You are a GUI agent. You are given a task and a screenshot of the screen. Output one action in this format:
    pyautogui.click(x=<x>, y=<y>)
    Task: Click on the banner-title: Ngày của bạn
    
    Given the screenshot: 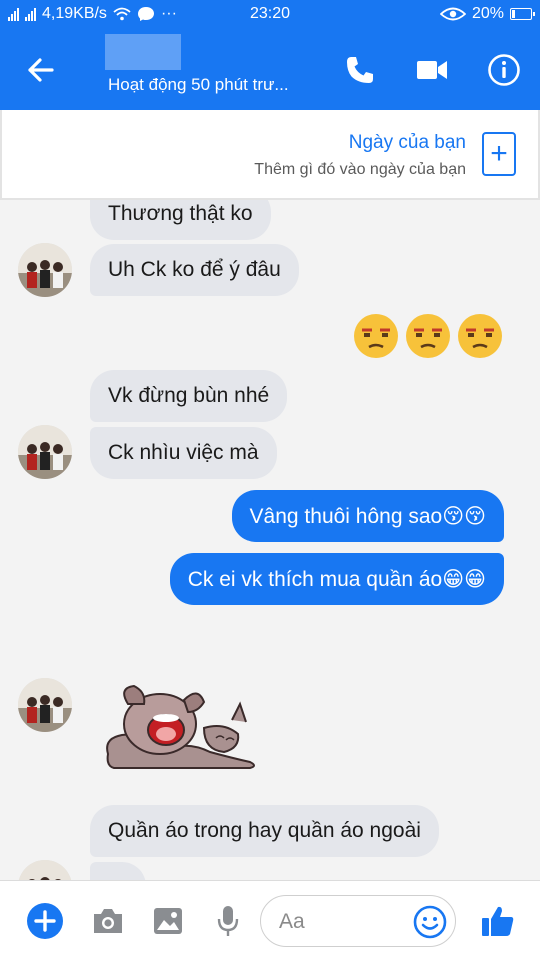 What is the action you would take?
    pyautogui.click(x=407, y=142)
    